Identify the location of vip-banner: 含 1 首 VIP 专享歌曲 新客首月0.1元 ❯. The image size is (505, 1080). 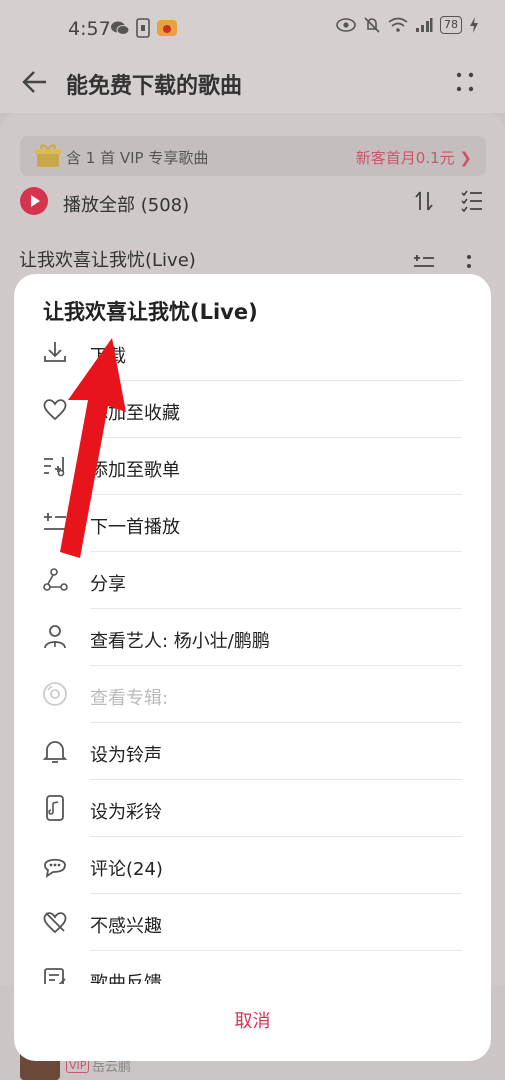
(253, 156).